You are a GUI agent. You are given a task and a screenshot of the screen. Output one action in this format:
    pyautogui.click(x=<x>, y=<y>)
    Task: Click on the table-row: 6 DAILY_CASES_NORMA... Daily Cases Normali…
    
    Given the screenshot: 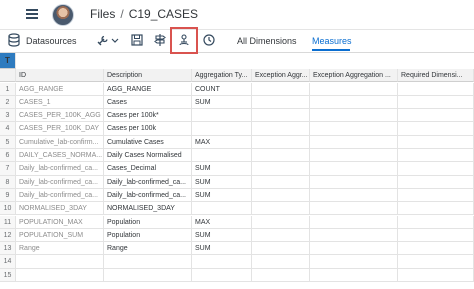 What is the action you would take?
    pyautogui.click(x=237, y=156)
    